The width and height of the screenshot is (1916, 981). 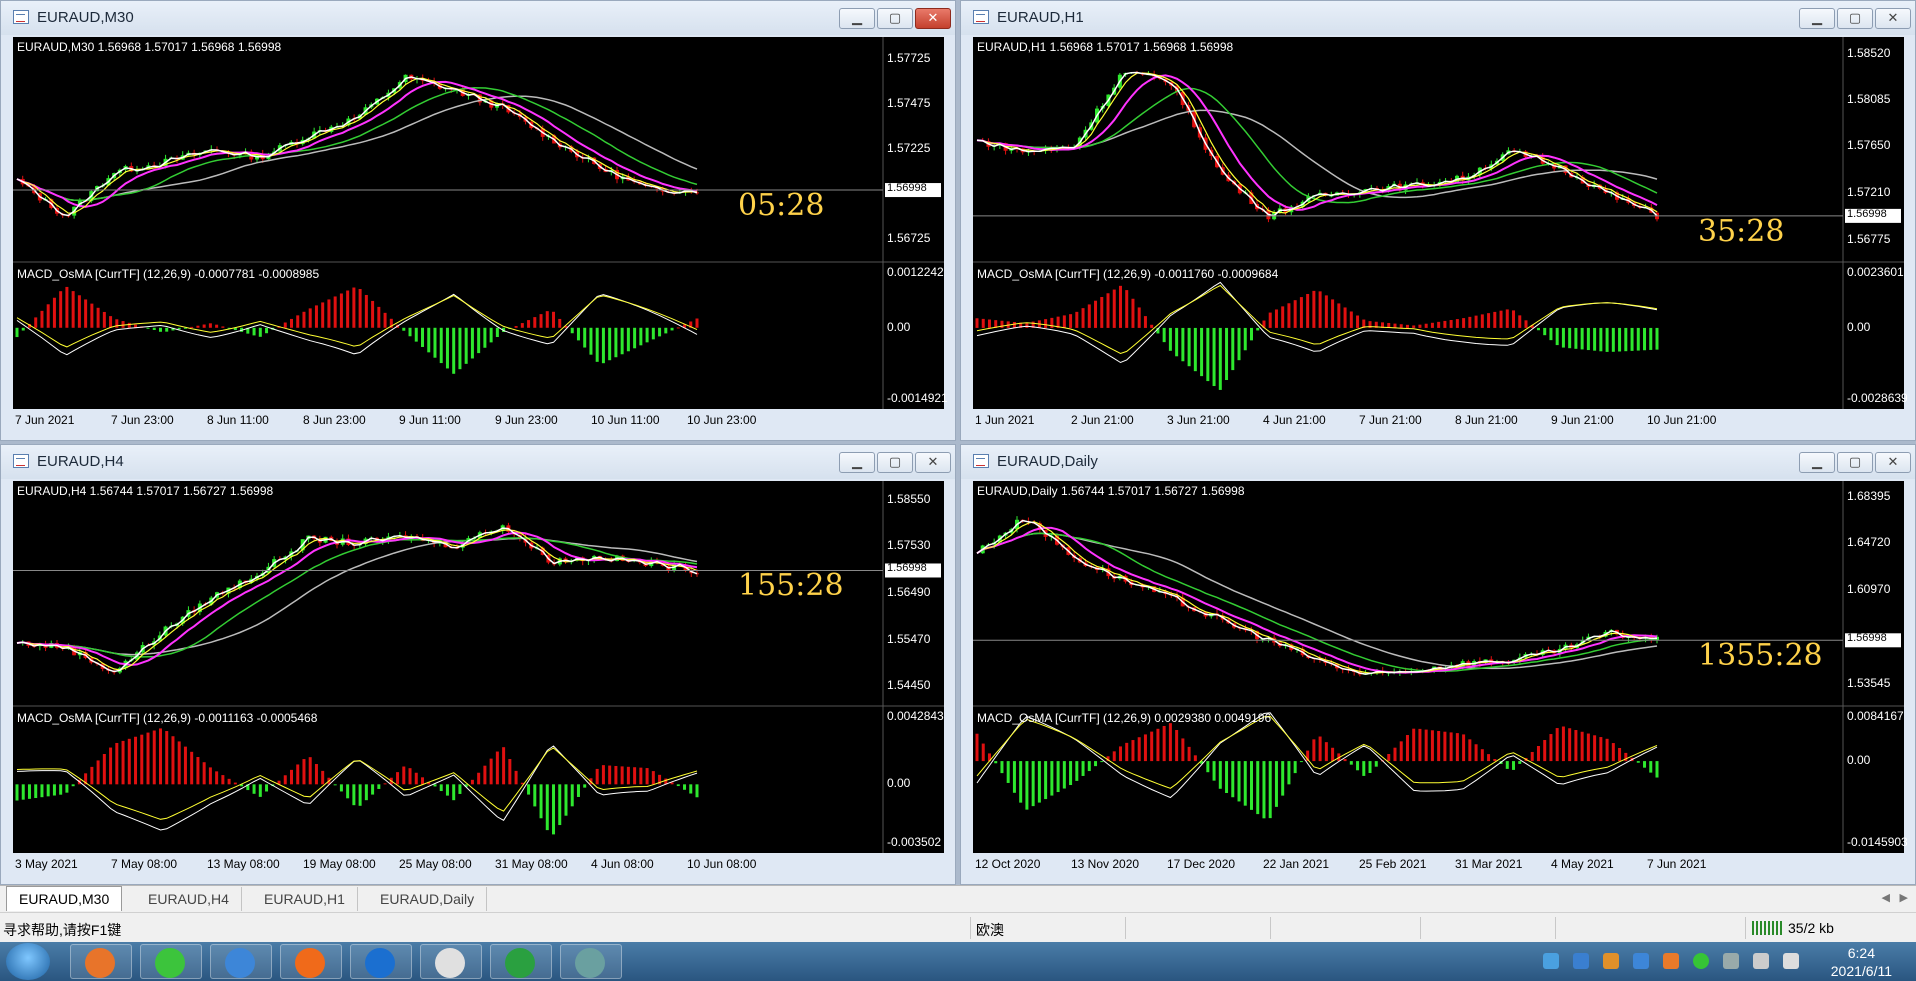 I want to click on time-axis-label: 9 Jun 21:00, so click(x=1582, y=420).